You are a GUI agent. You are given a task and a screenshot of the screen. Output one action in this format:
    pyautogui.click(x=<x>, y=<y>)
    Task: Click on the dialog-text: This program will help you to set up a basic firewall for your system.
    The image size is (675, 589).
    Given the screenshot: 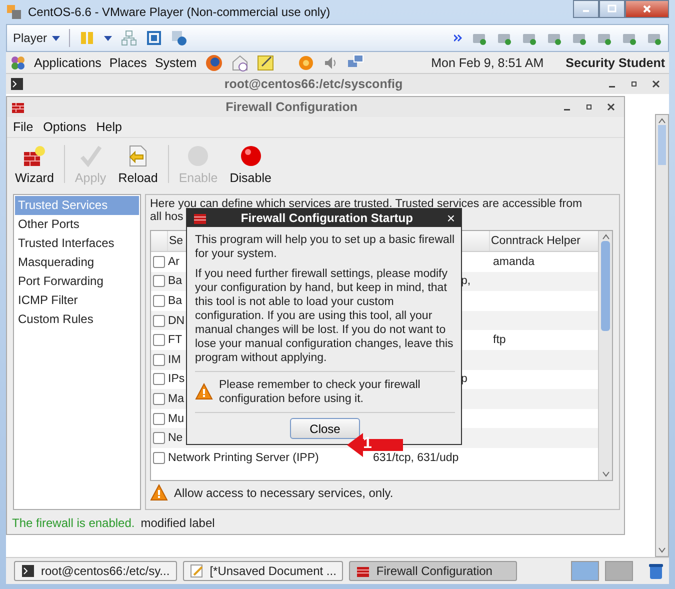 What is the action you would take?
    pyautogui.click(x=325, y=247)
    